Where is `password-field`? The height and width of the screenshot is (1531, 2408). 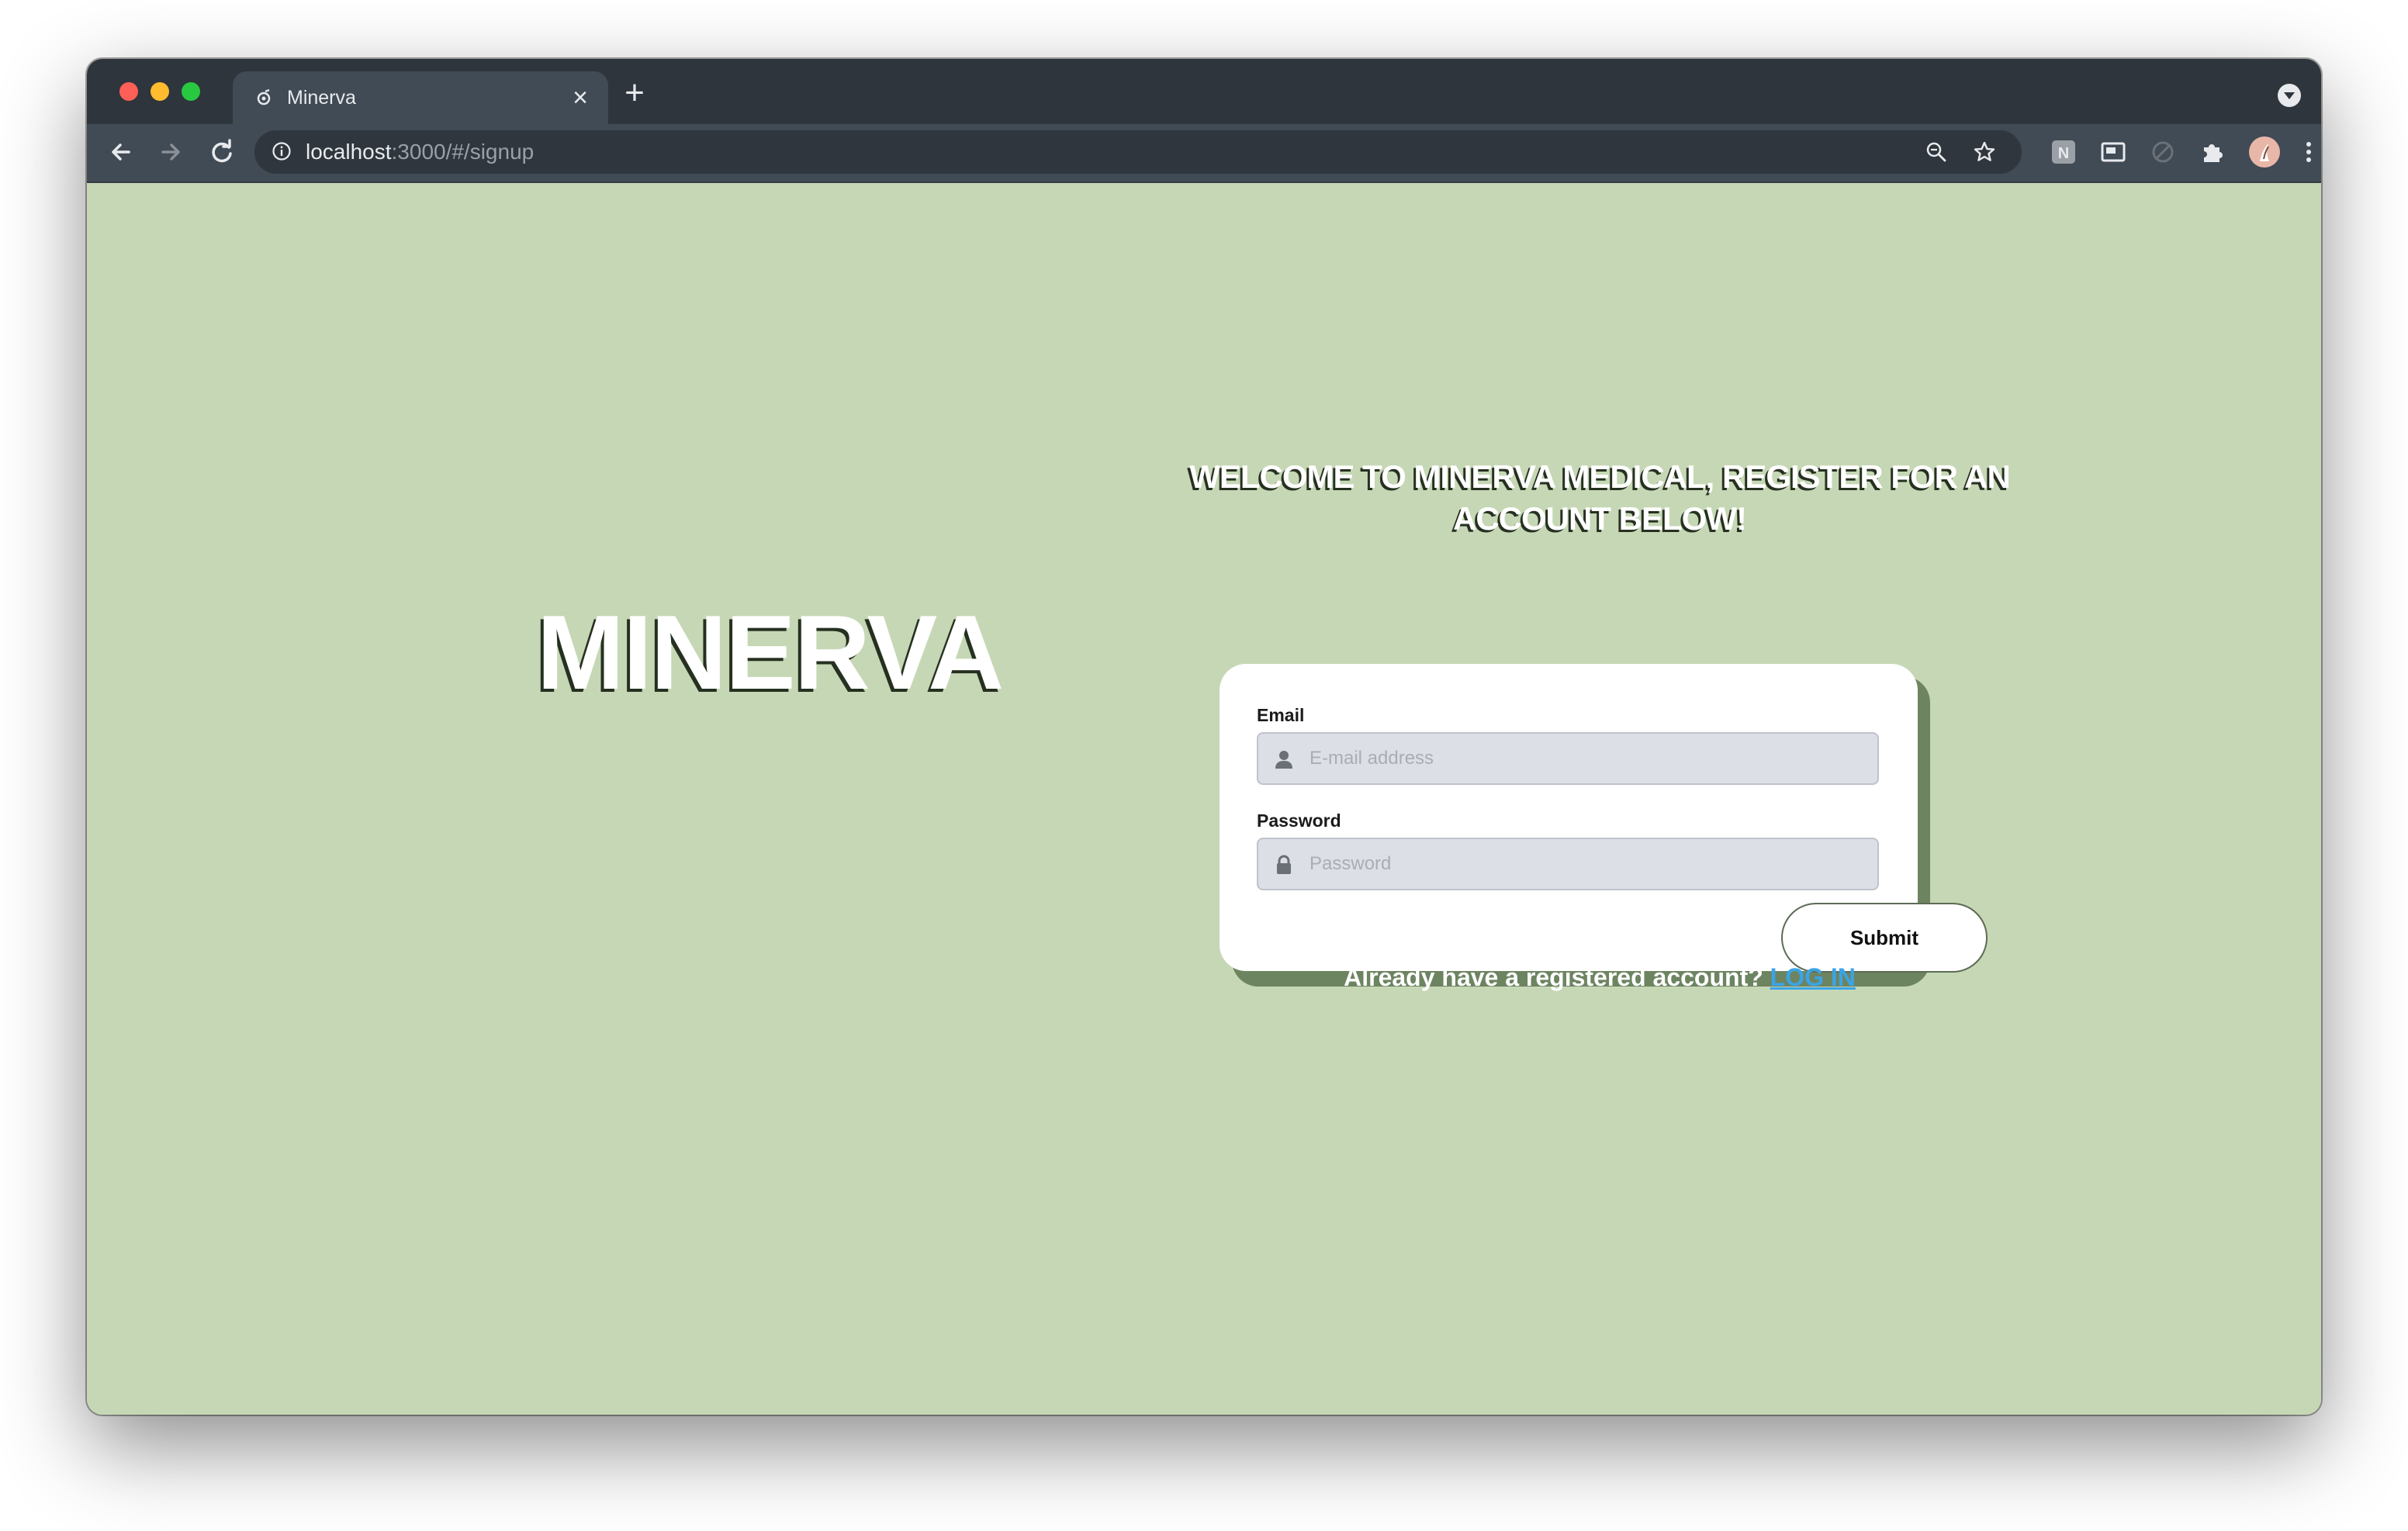 password-field is located at coordinates (1568, 864).